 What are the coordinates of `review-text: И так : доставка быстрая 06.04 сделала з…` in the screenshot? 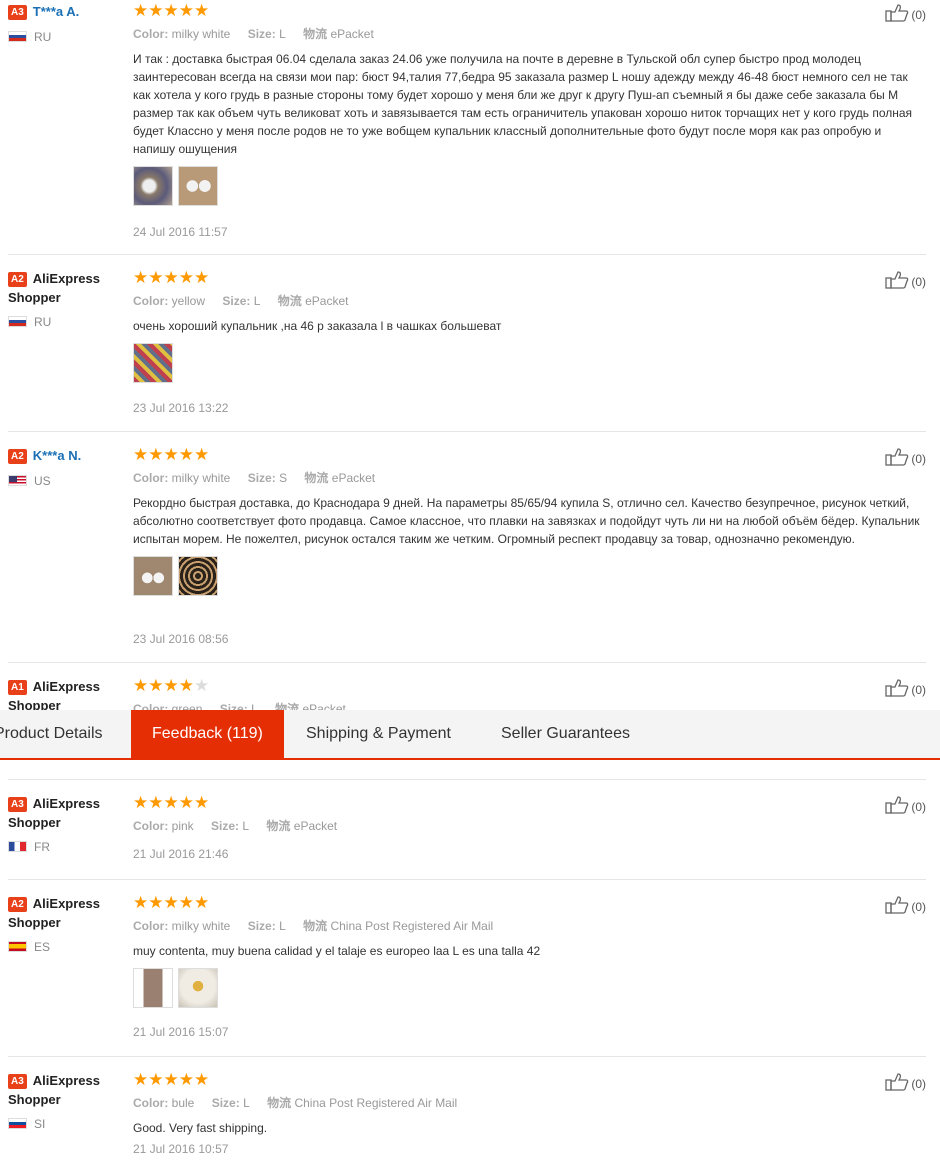 It's located at (523, 104).